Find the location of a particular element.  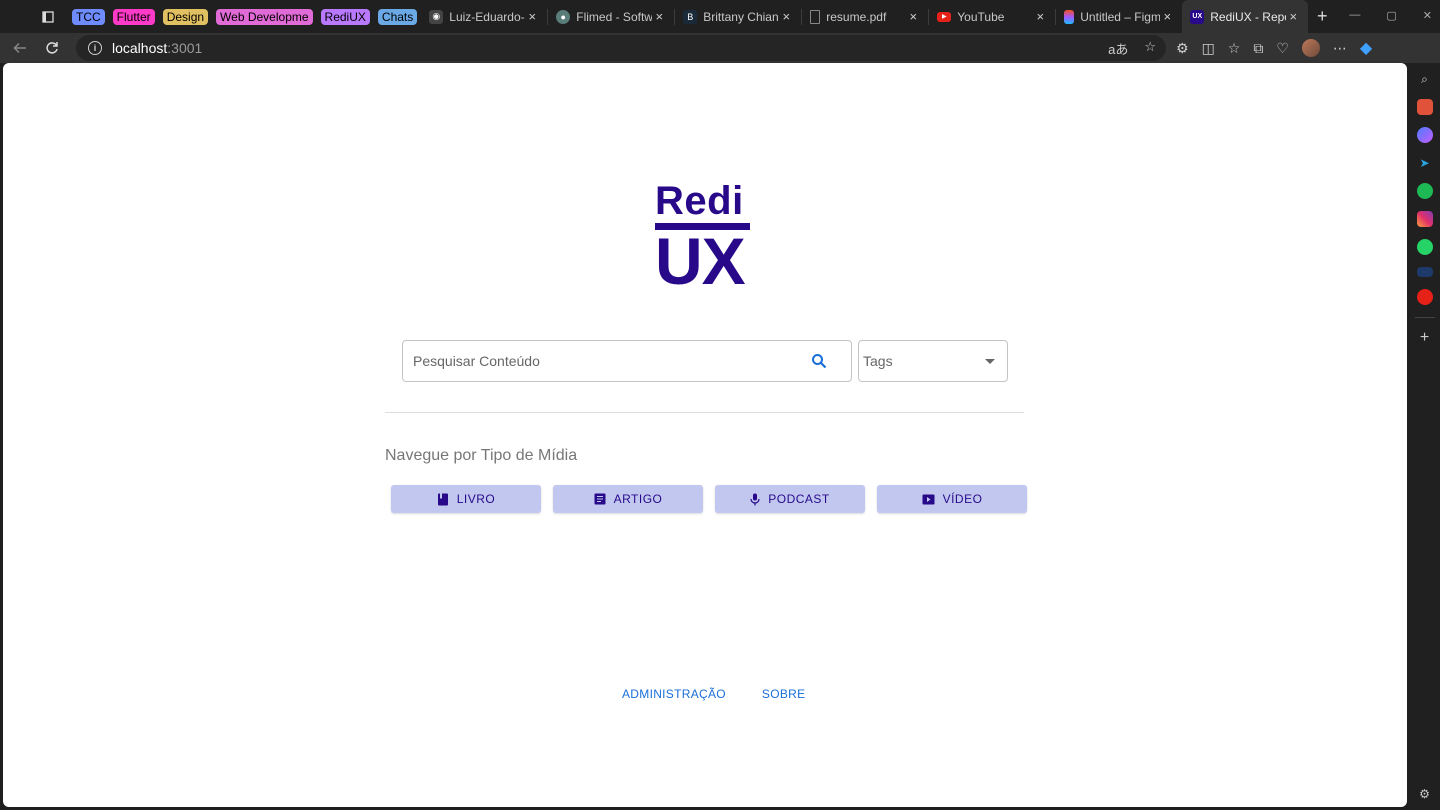

search-field is located at coordinates (627, 361).